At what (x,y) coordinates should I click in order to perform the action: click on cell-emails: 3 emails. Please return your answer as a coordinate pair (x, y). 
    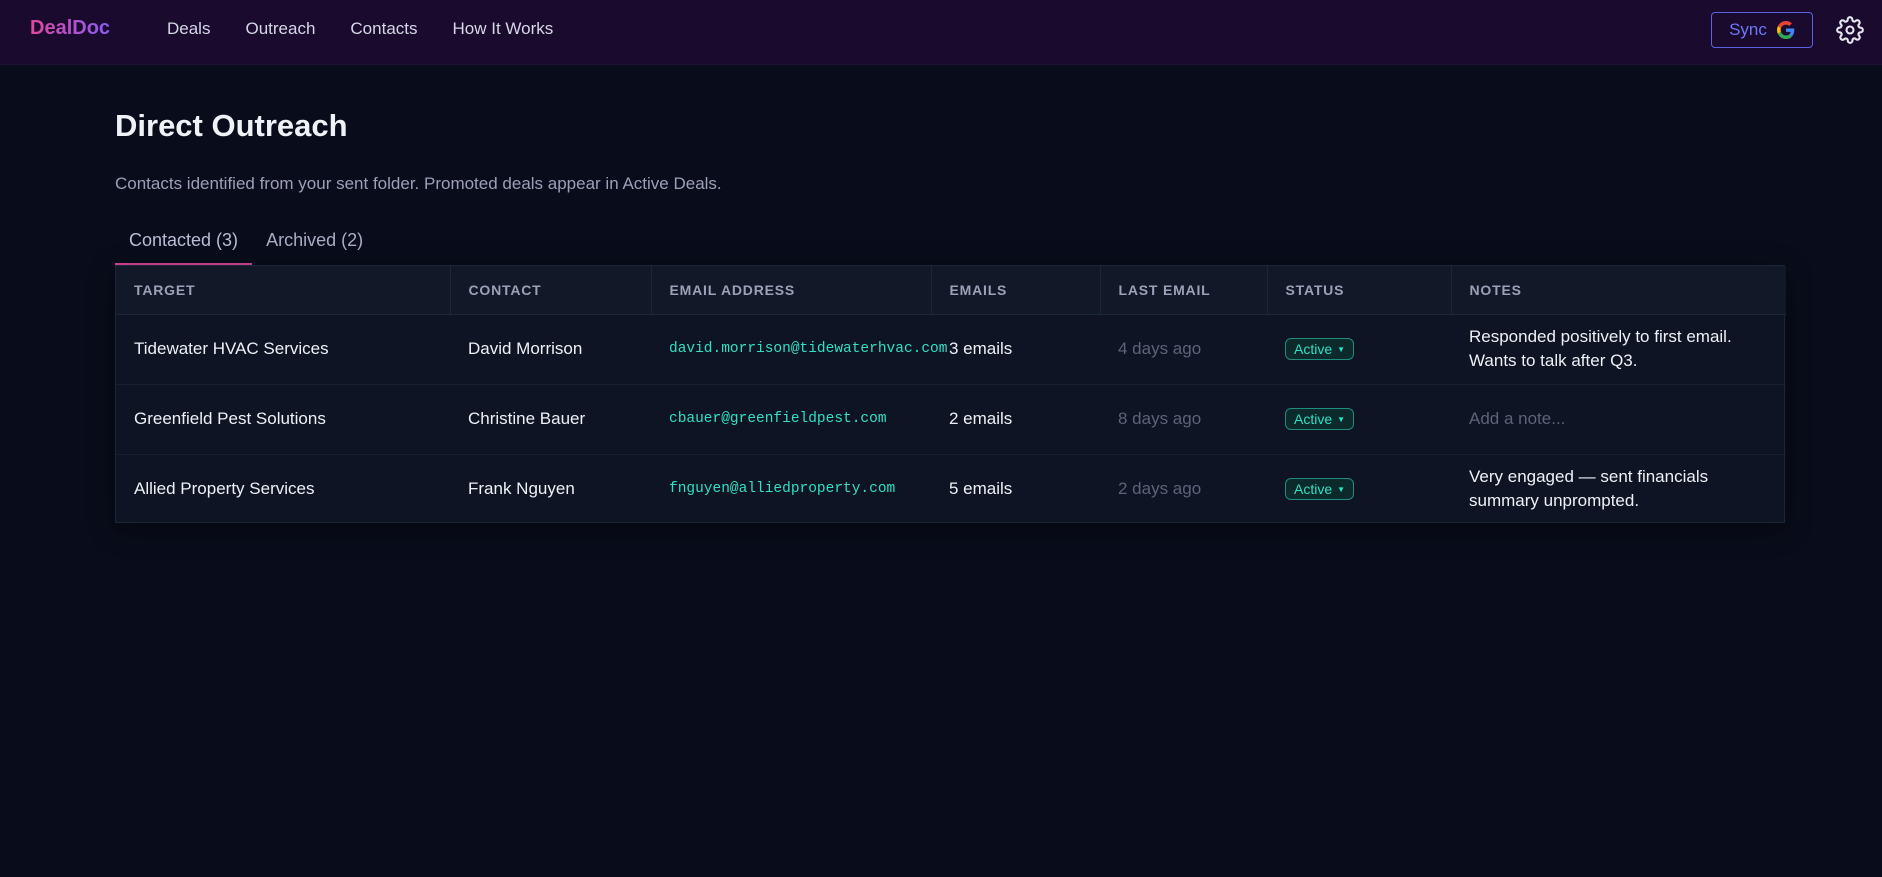
    Looking at the image, I should click on (981, 348).